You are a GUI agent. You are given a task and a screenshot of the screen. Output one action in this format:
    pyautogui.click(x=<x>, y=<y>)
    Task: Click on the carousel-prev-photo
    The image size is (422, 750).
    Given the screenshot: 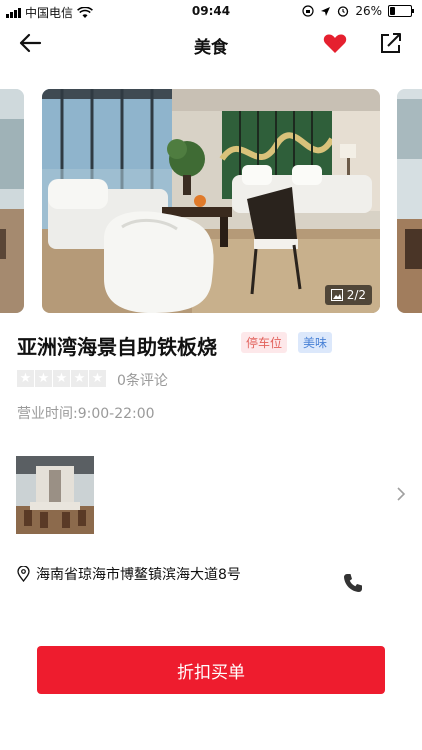 What is the action you would take?
    pyautogui.click(x=12, y=201)
    